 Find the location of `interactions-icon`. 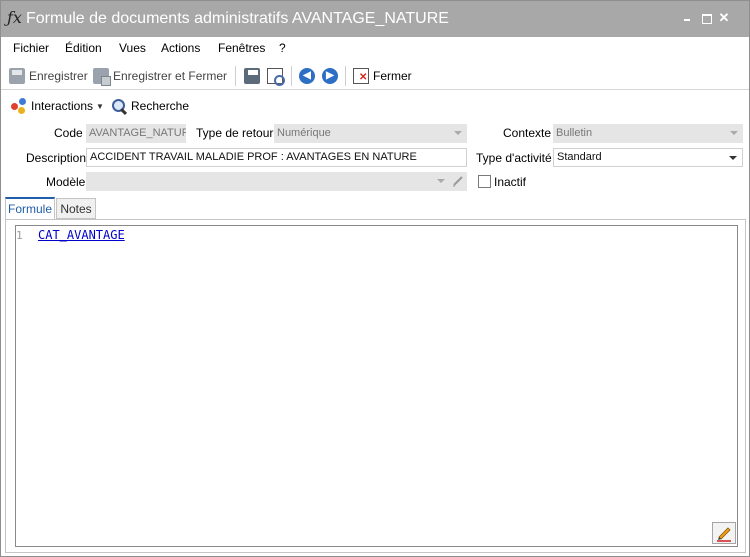

interactions-icon is located at coordinates (19, 106).